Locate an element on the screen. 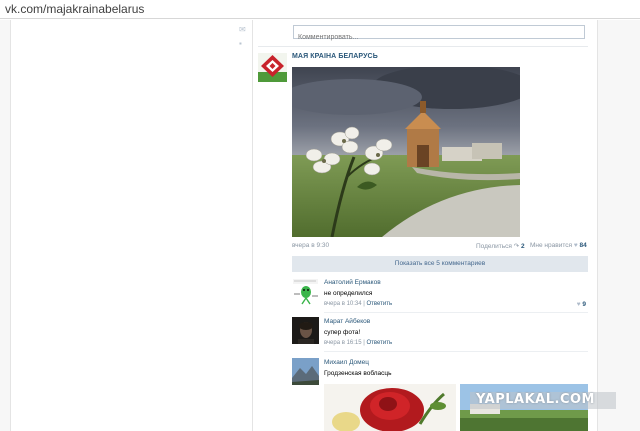 This screenshot has height=431, width=640. portrait-avatar-image is located at coordinates (305, 330).